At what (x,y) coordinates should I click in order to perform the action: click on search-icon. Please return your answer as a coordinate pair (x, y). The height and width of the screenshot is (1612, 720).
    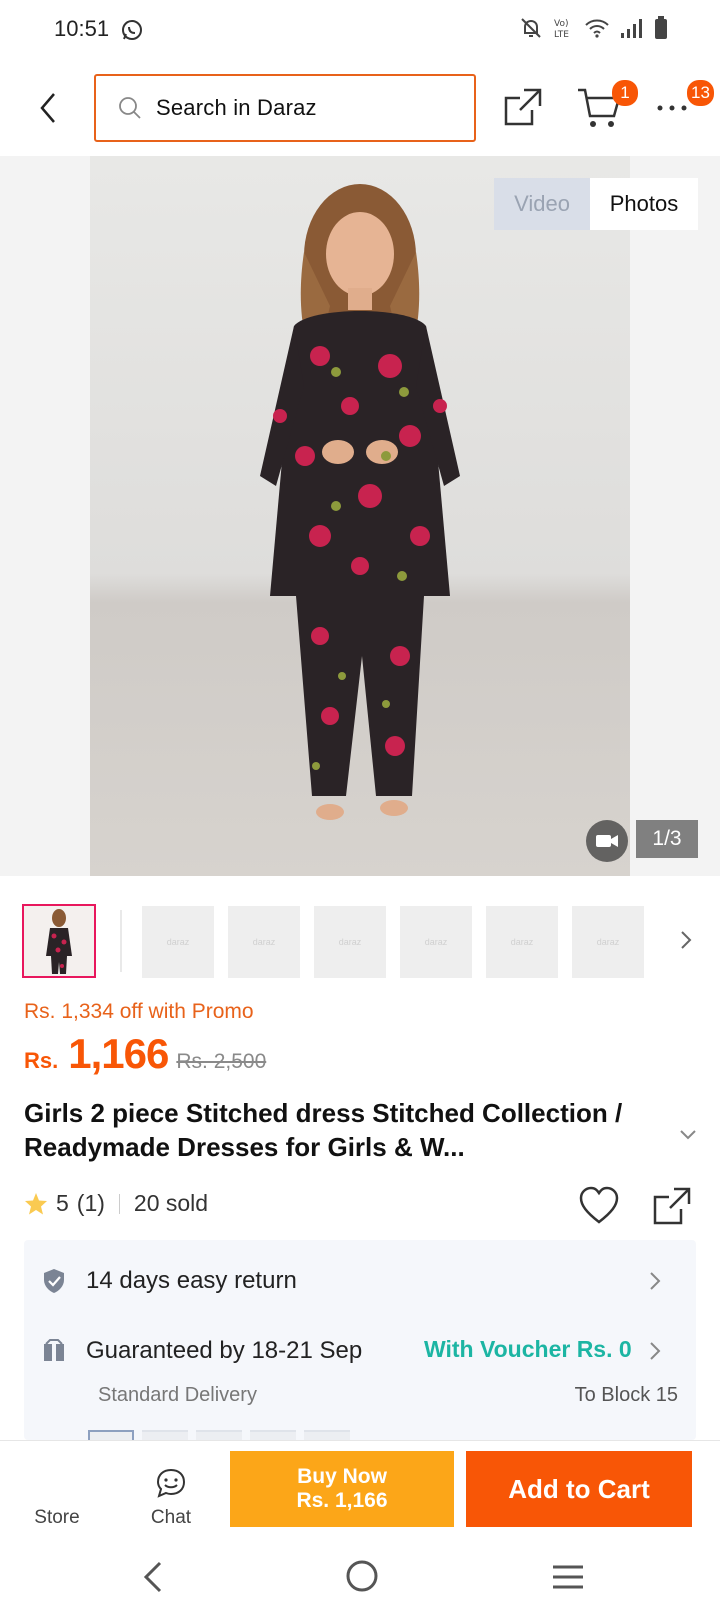
    Looking at the image, I should click on (130, 108).